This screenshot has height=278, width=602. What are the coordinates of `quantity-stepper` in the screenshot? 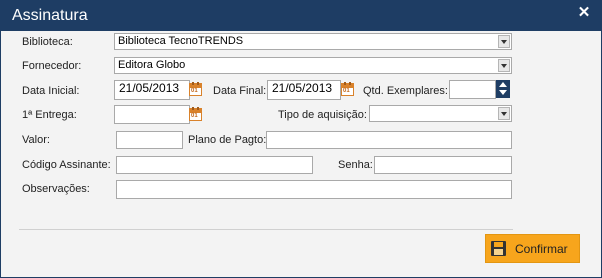 It's located at (503, 89).